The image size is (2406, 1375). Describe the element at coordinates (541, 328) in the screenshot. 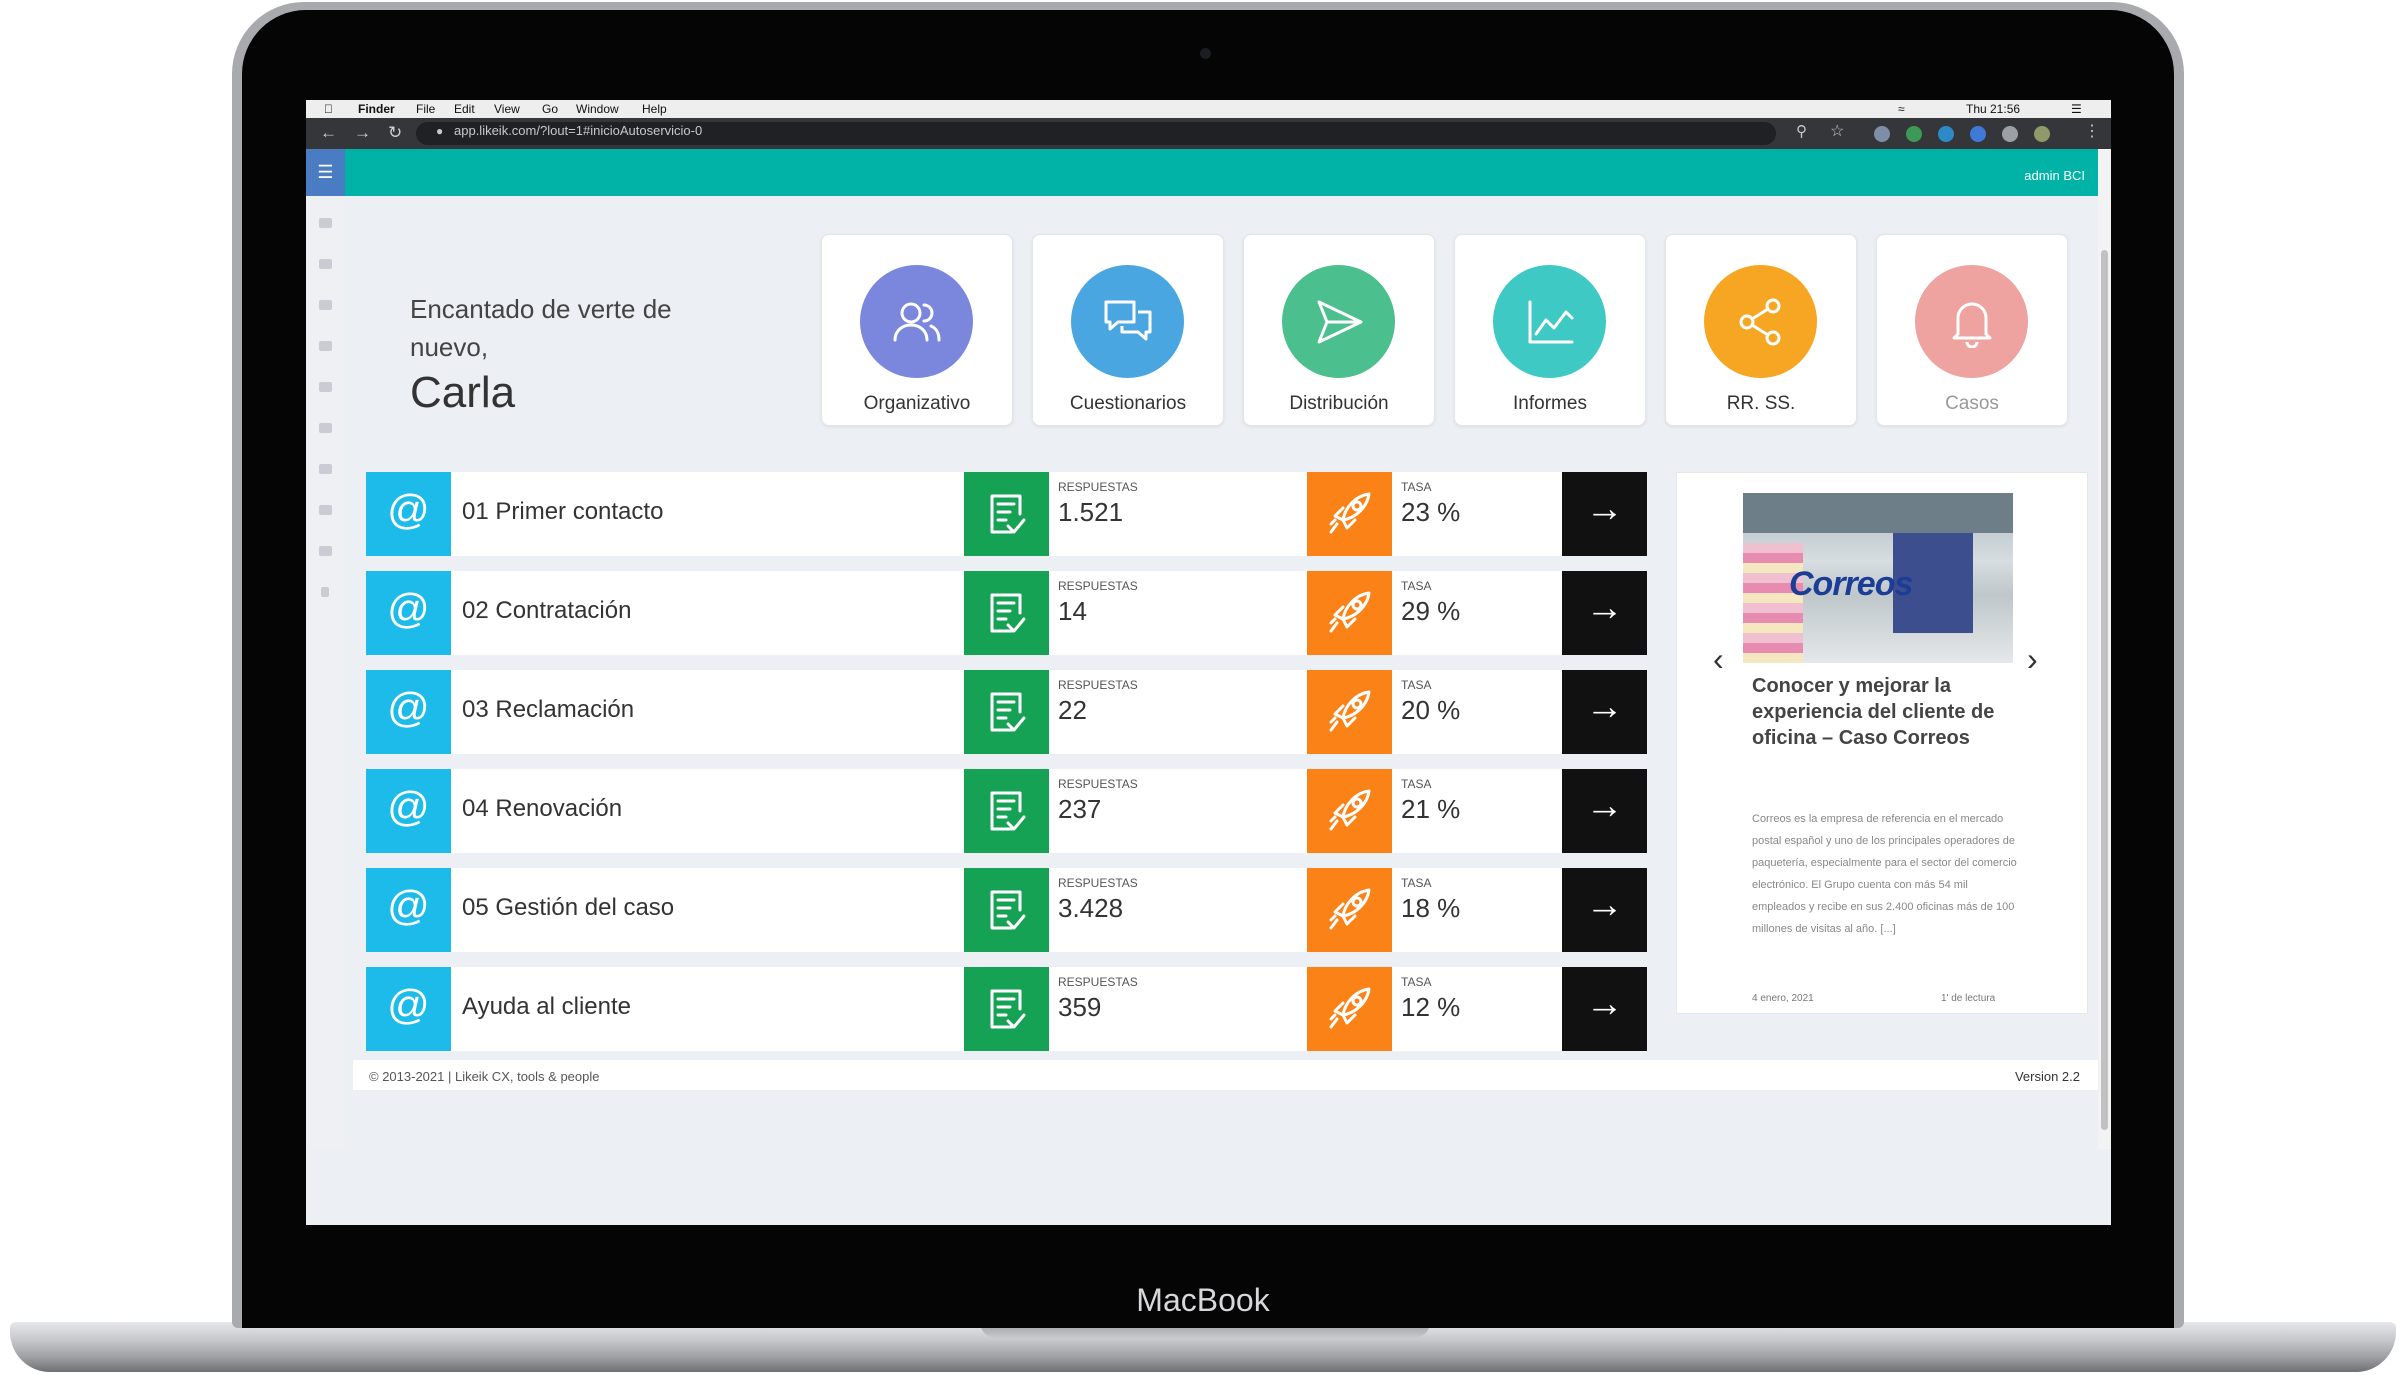

I see `greeting-text: Encantado de verte de nuevo,` at that location.